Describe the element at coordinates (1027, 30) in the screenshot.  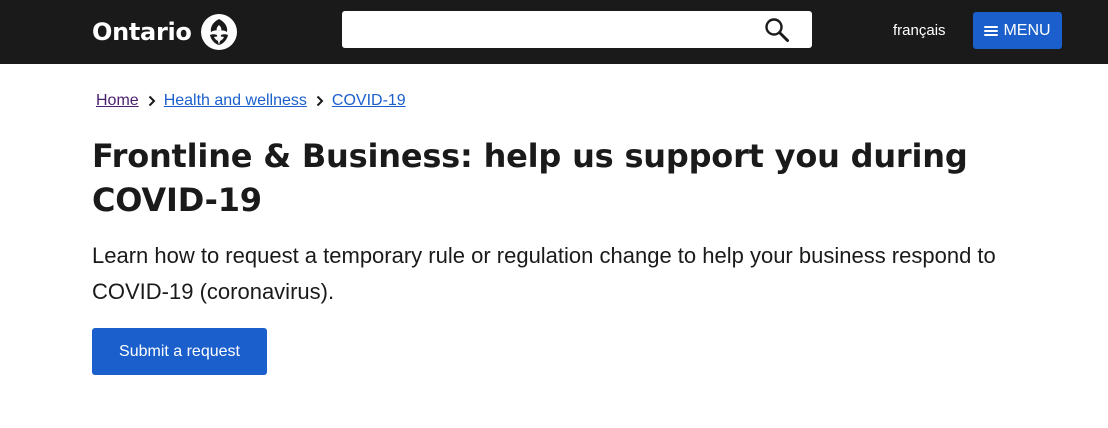
I see `menu-label: MENU` at that location.